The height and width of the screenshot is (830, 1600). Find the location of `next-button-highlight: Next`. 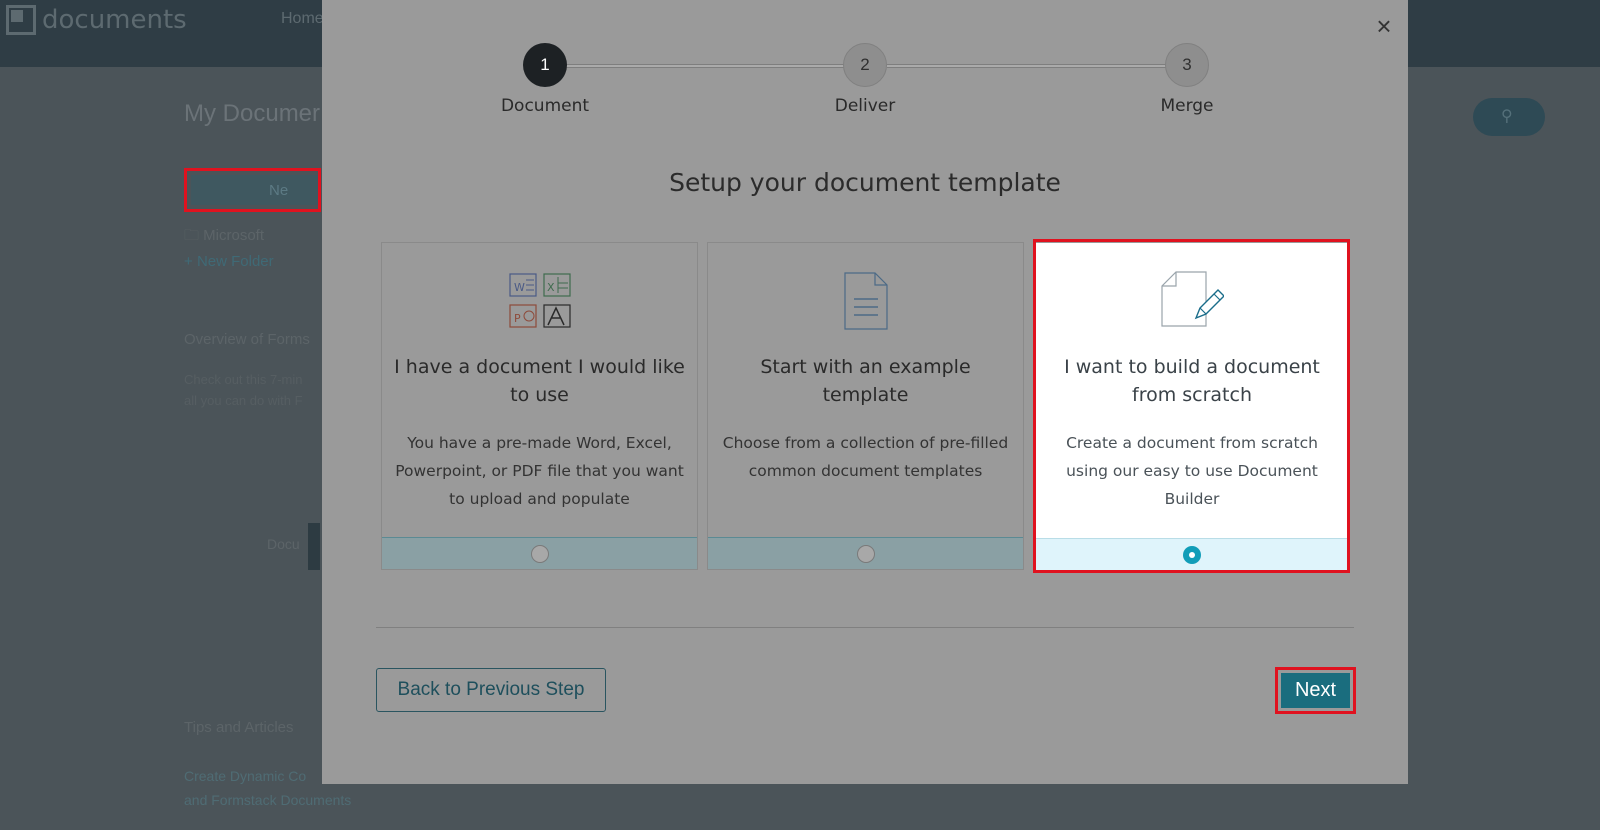

next-button-highlight: Next is located at coordinates (1315, 690).